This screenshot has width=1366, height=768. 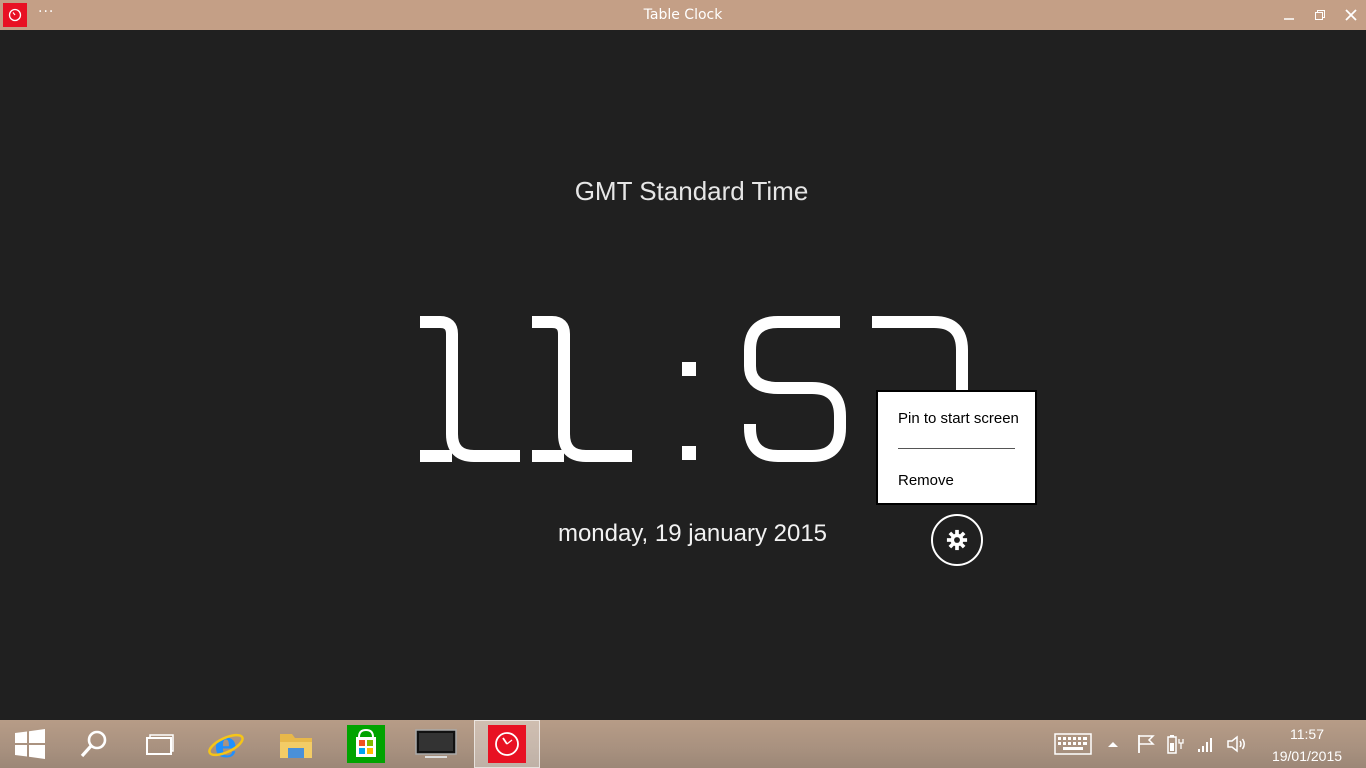 What do you see at coordinates (926, 480) in the screenshot?
I see `remove-menu-item: Remove` at bounding box center [926, 480].